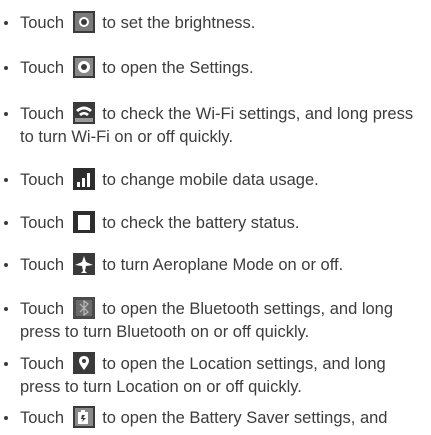  Describe the element at coordinates (178, 68) in the screenshot. I see `description: to open the Settings.` at that location.